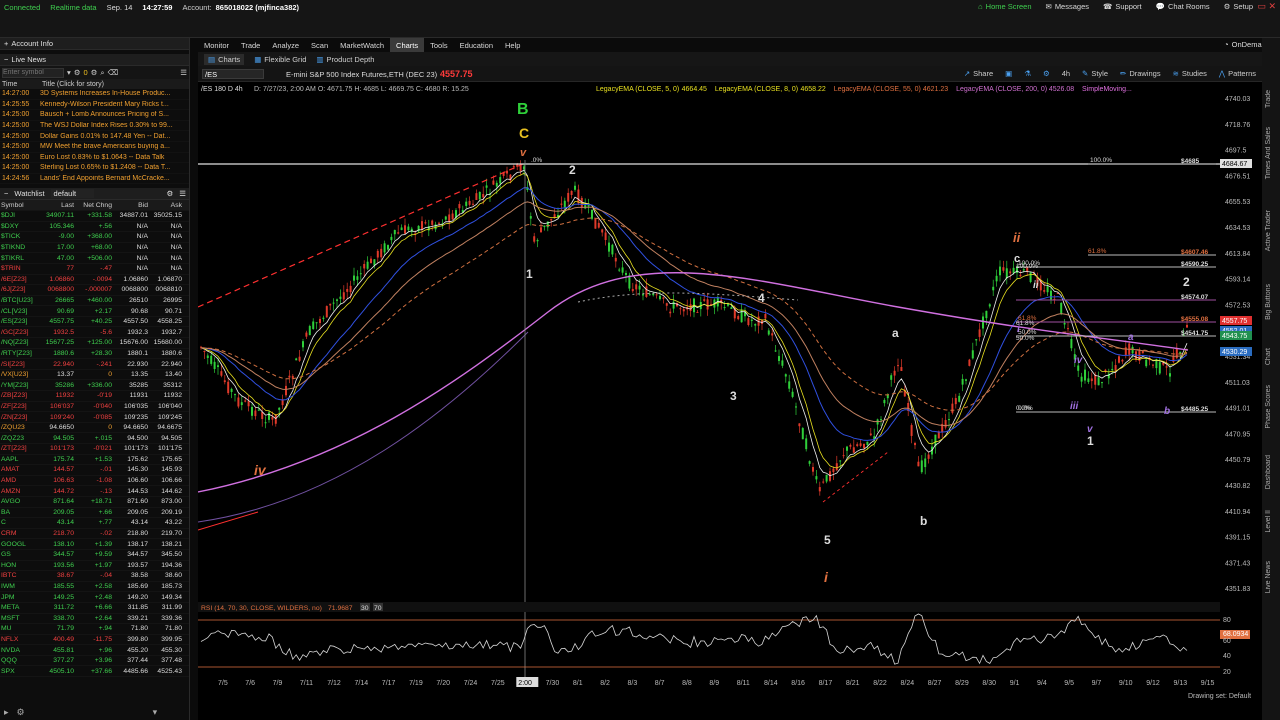 Image resolution: width=1280 pixels, height=720 pixels. I want to click on live-news-header: − Live News, so click(94, 60).